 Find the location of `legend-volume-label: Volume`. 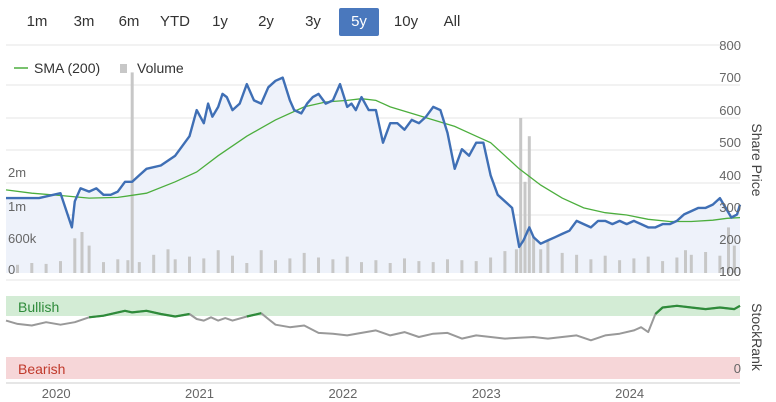

legend-volume-label: Volume is located at coordinates (160, 68).